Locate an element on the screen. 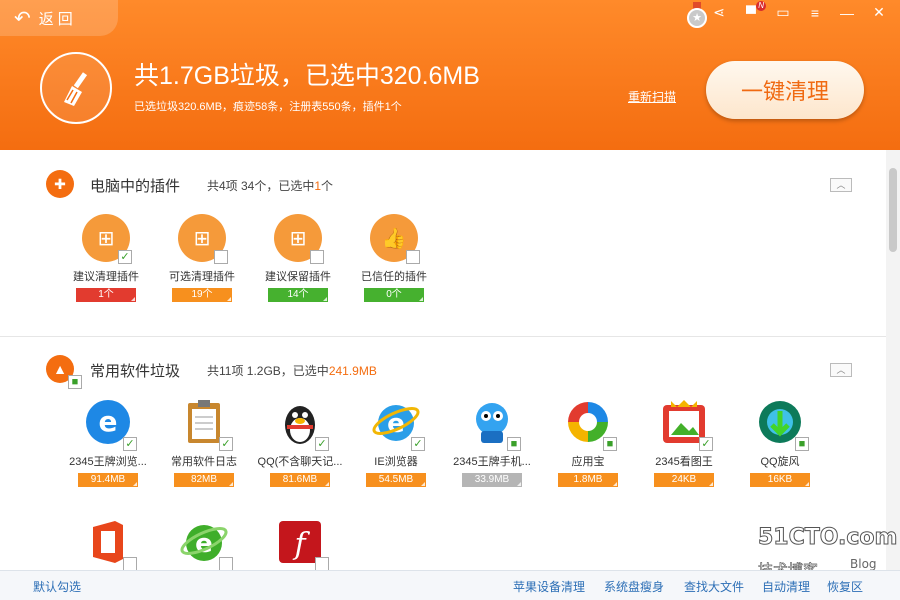 The height and width of the screenshot is (600, 900). app-store-icon: ■ is located at coordinates (590, 424).